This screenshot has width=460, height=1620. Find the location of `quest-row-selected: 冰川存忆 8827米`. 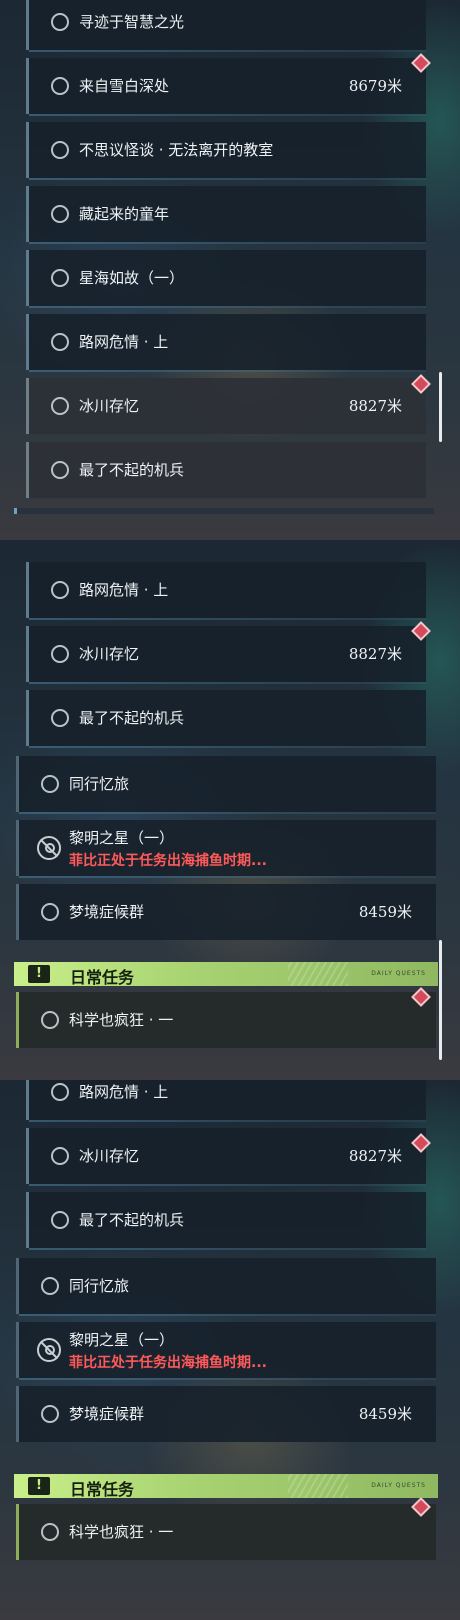

quest-row-selected: 冰川存忆 8827米 is located at coordinates (226, 406).